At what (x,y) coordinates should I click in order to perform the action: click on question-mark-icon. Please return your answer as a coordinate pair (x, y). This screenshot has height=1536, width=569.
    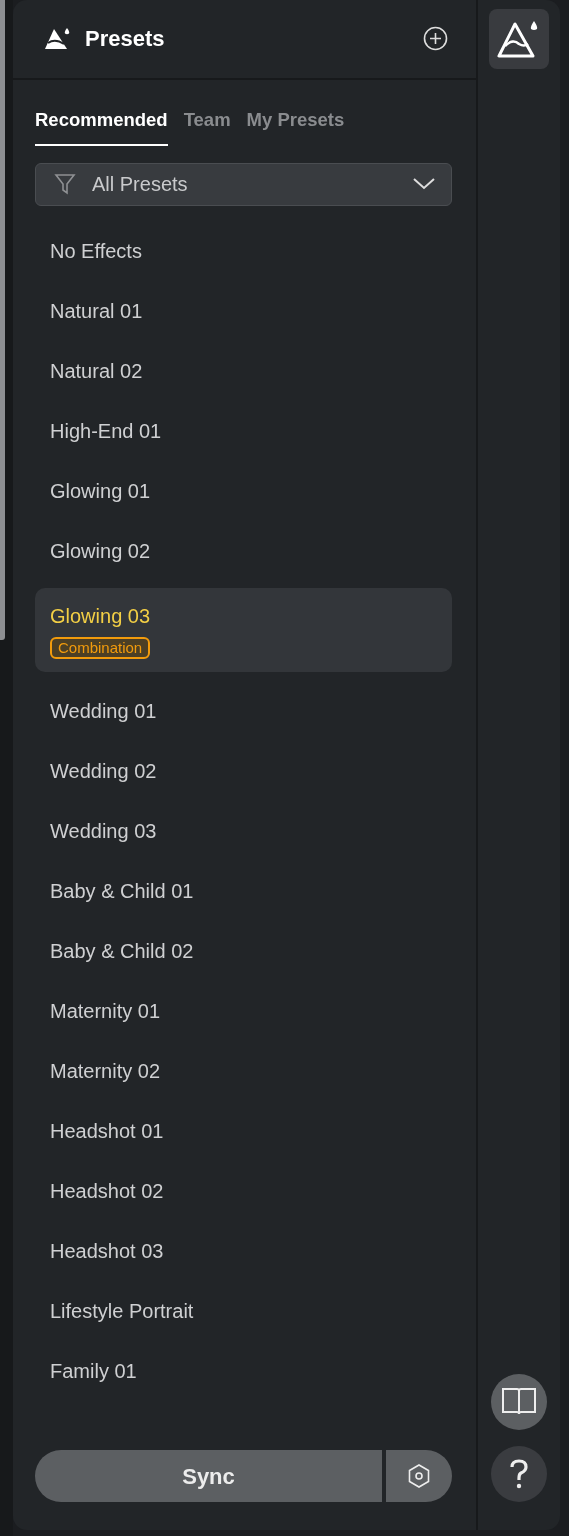
    Looking at the image, I should click on (519, 1474).